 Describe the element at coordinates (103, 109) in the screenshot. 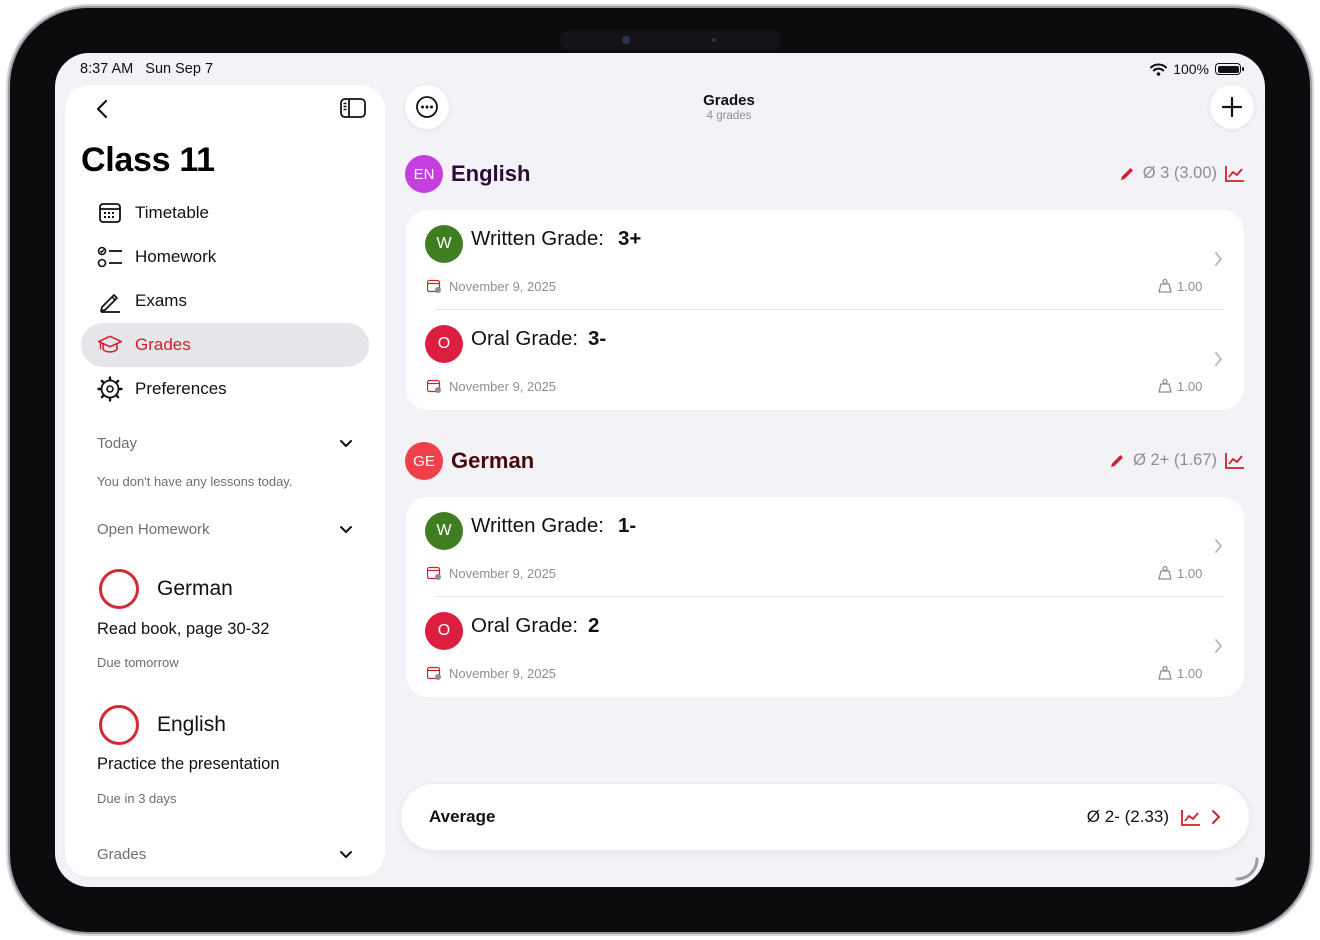

I see `back-chevron-icon` at that location.